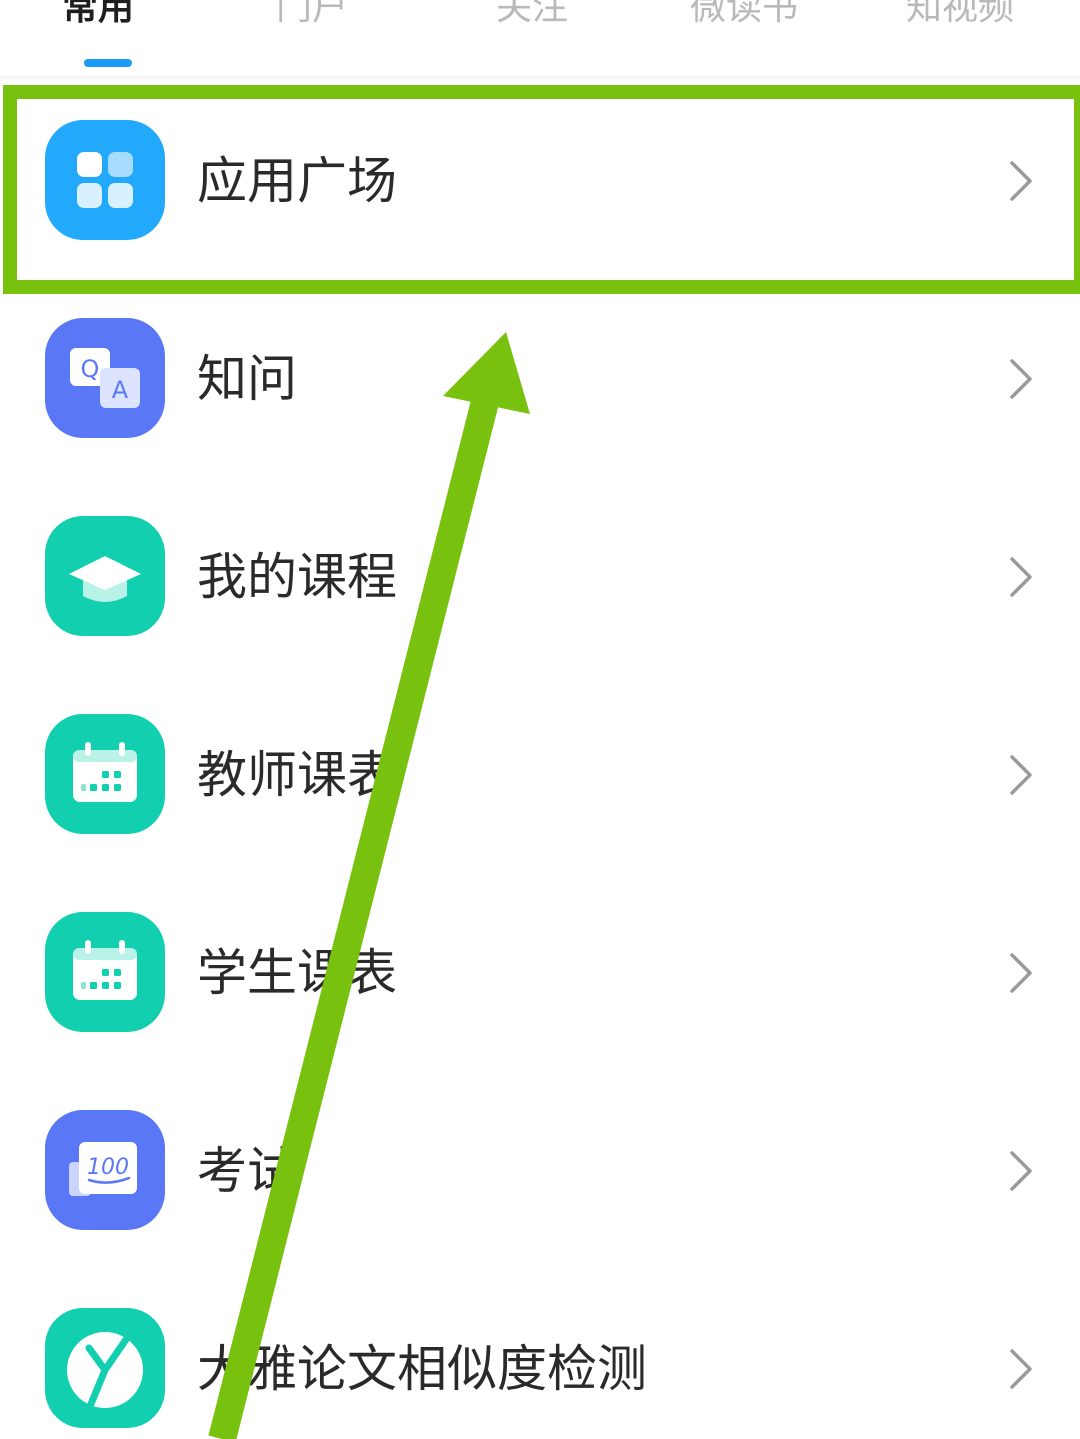  I want to click on top-tab-bar: 常用 门户 关注 微读书 知视频, so click(540, 38).